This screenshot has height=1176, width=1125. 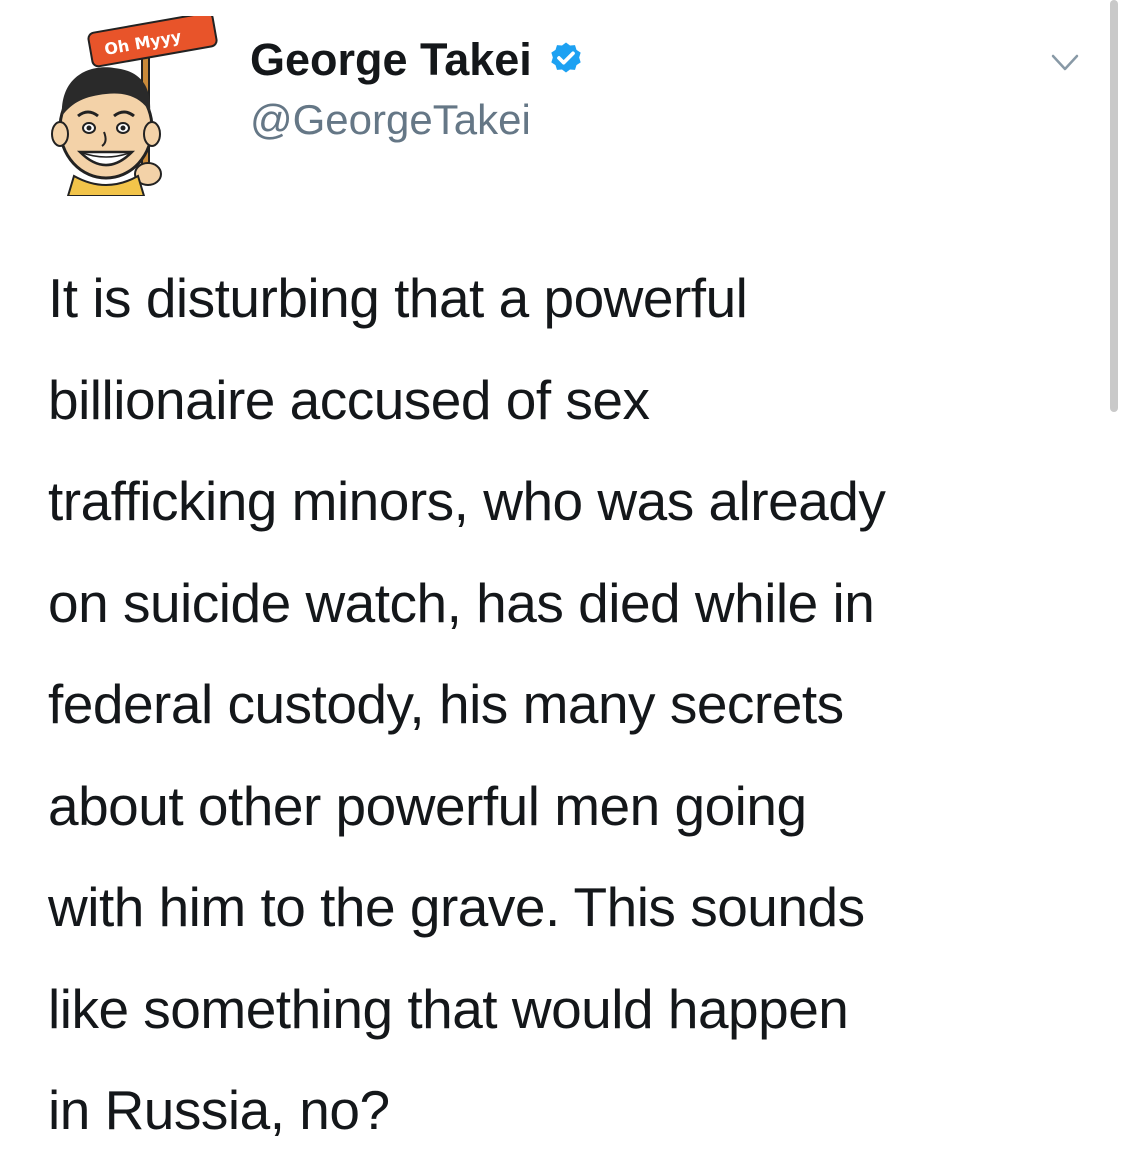 I want to click on tweet-text-line: on suicide watch, has died while in, so click(x=461, y=602).